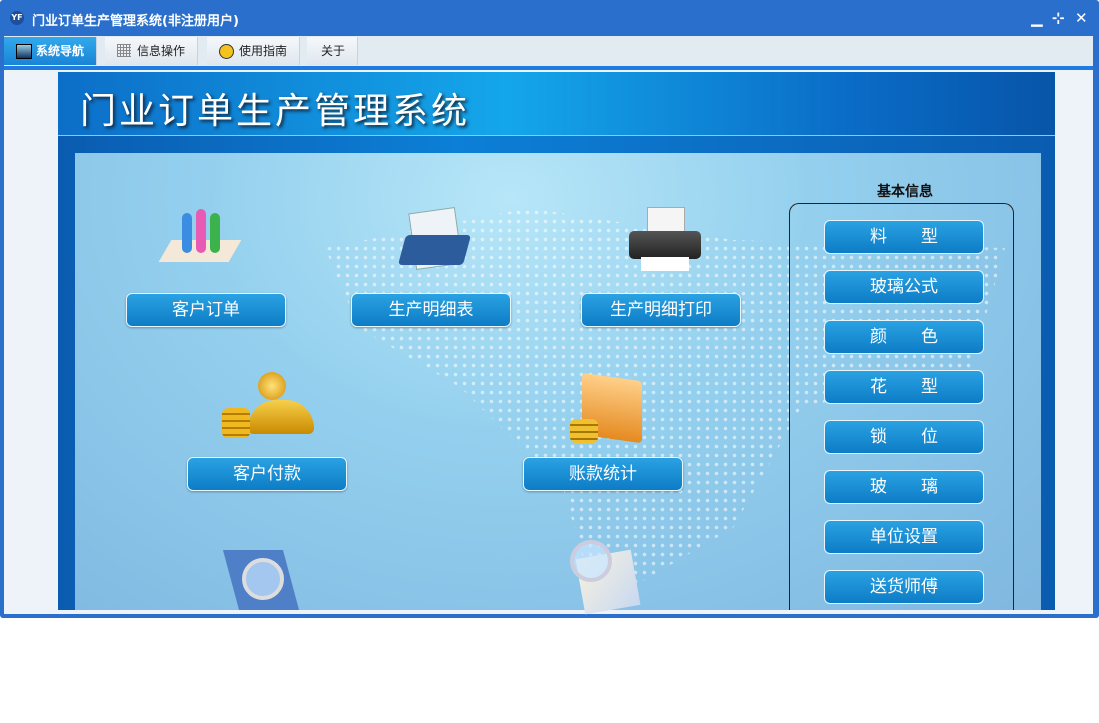 Image resolution: width=1099 pixels, height=723 pixels. I want to click on tab-user-guide: 使用指南, so click(254, 51).